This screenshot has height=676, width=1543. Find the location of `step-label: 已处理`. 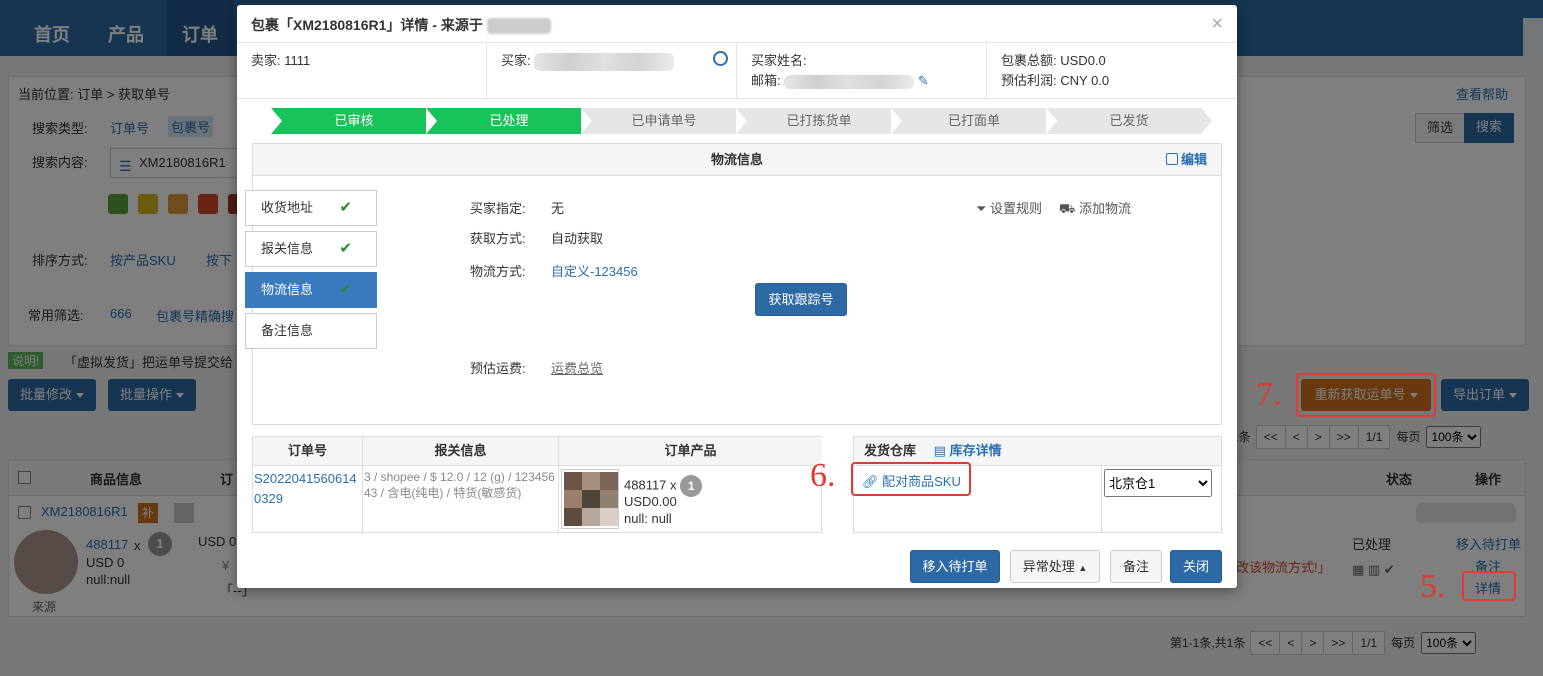

step-label: 已处理 is located at coordinates (509, 120).